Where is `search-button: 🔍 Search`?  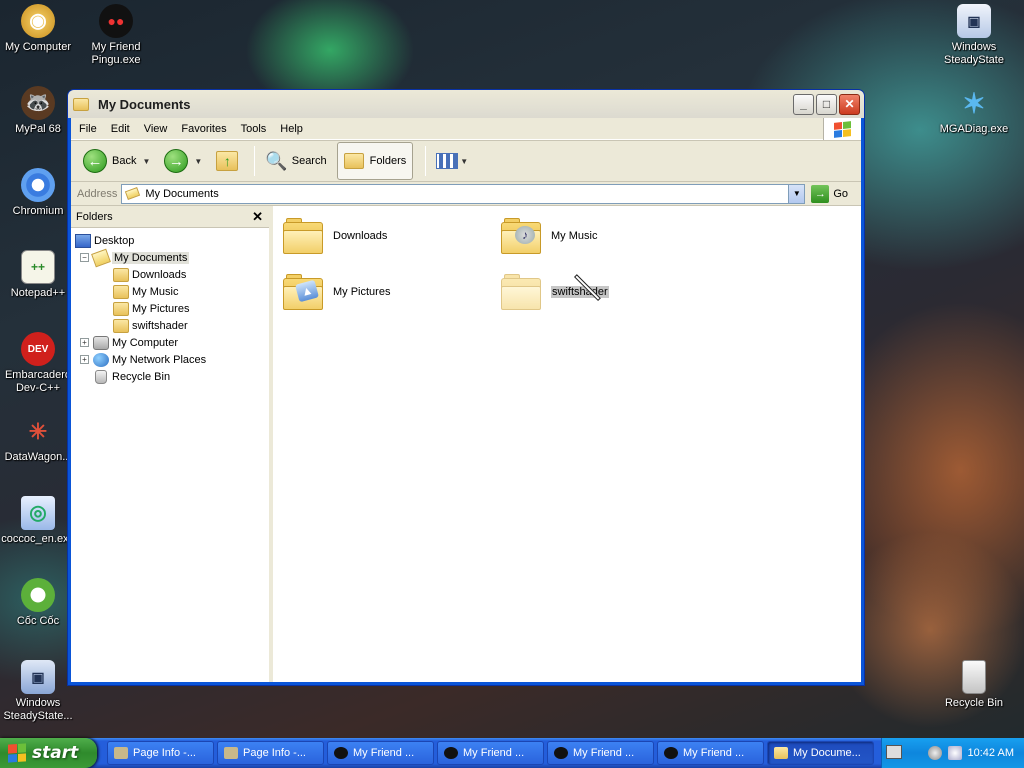
search-button: 🔍 Search is located at coordinates (295, 161).